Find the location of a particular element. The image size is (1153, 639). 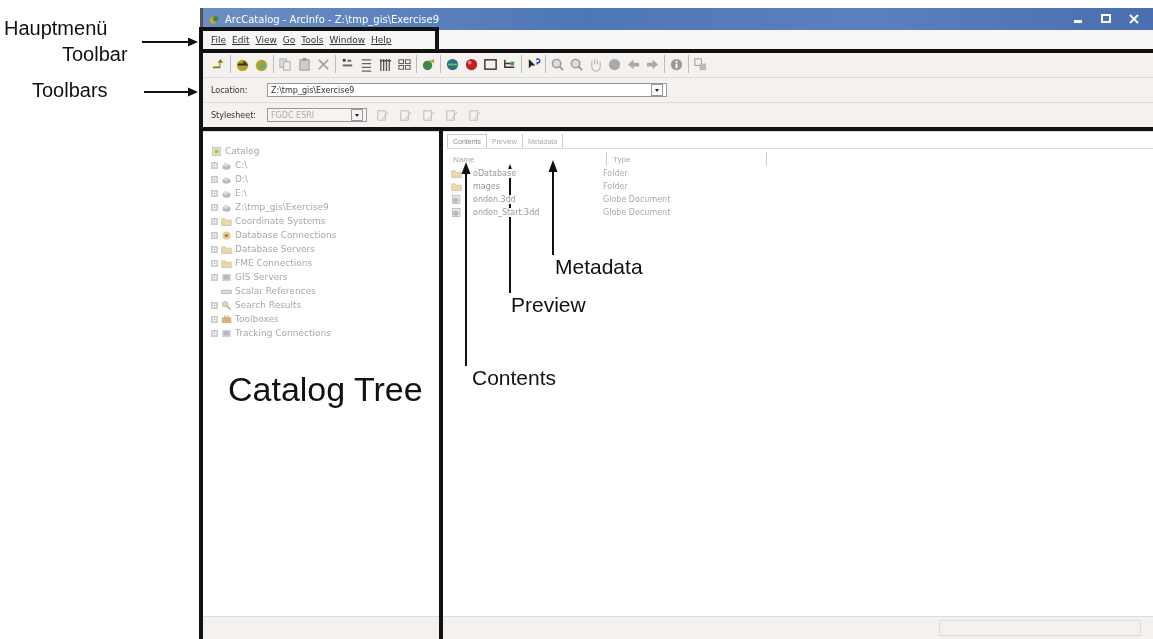

tree-item: GIS Servers is located at coordinates (261, 277).